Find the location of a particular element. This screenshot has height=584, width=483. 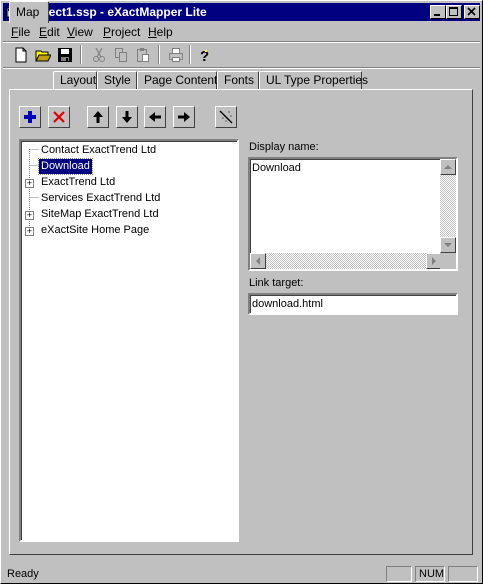

tab-style: Style is located at coordinates (117, 80).